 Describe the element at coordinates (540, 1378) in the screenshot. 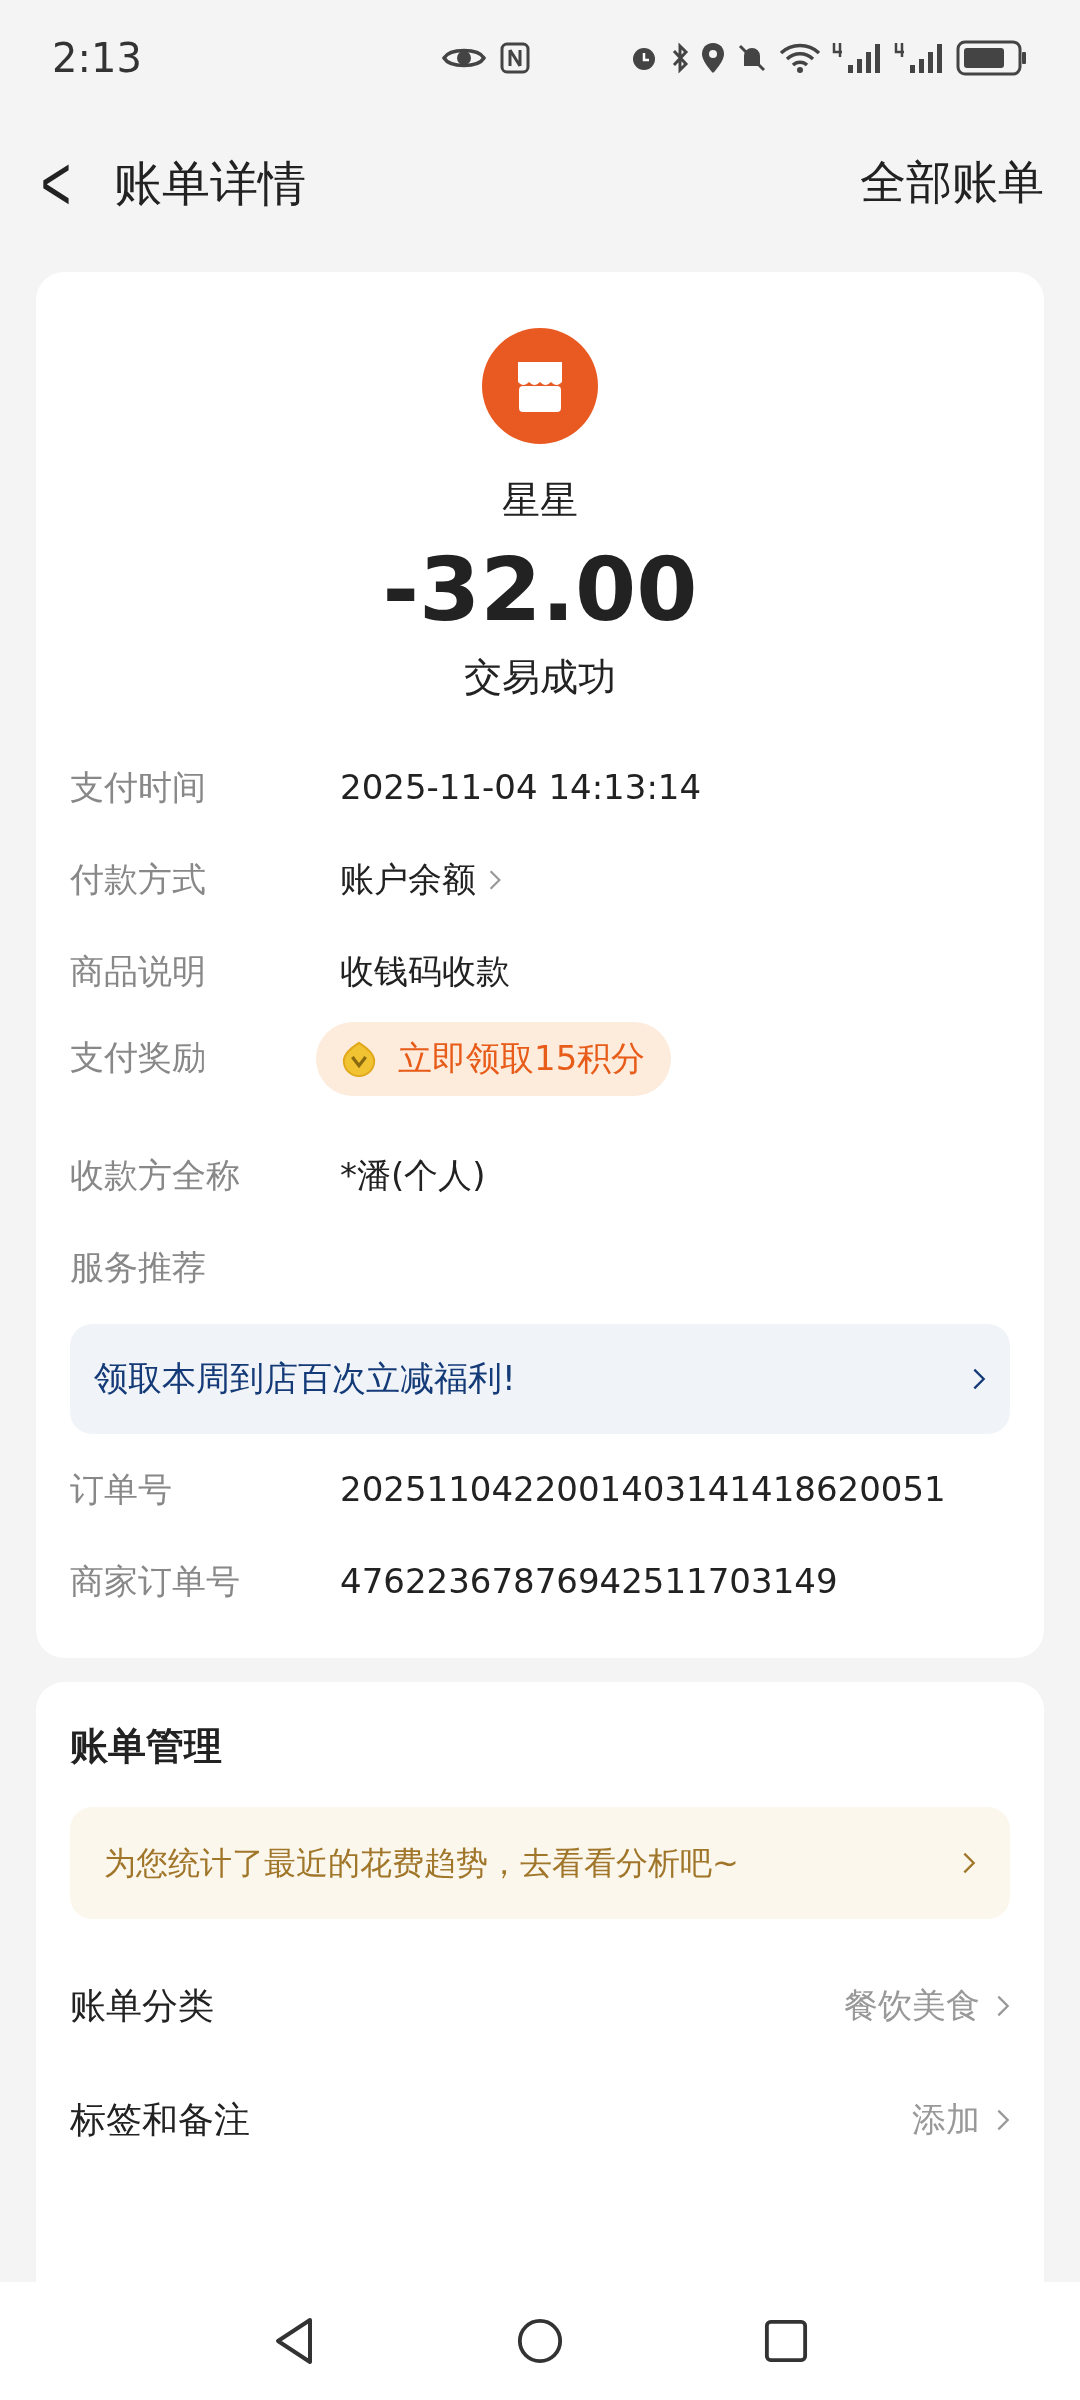

I see `promo-banner: 领取本周到店百次立减福利!` at that location.